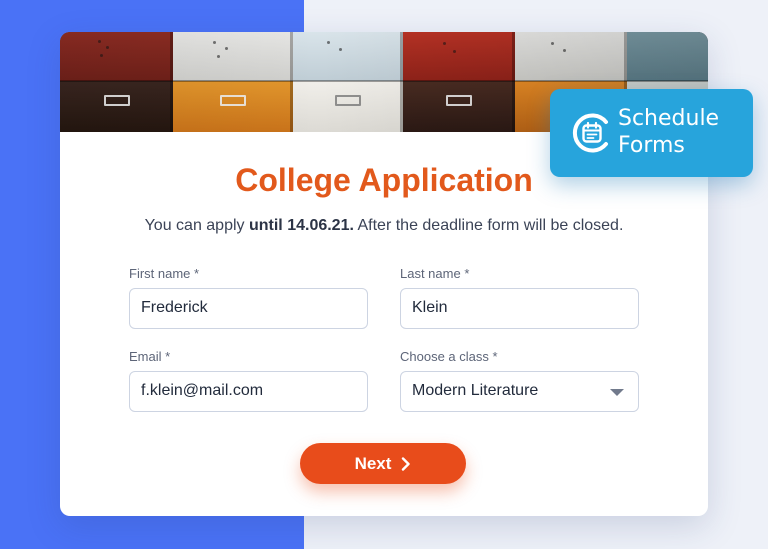 The height and width of the screenshot is (549, 768). I want to click on next-button: Next, so click(383, 463).